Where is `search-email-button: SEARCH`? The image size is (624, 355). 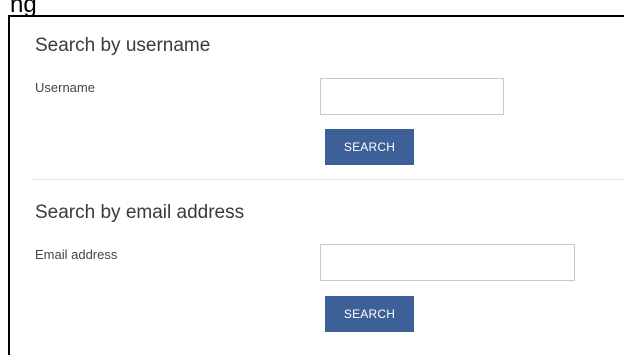 search-email-button: SEARCH is located at coordinates (369, 314).